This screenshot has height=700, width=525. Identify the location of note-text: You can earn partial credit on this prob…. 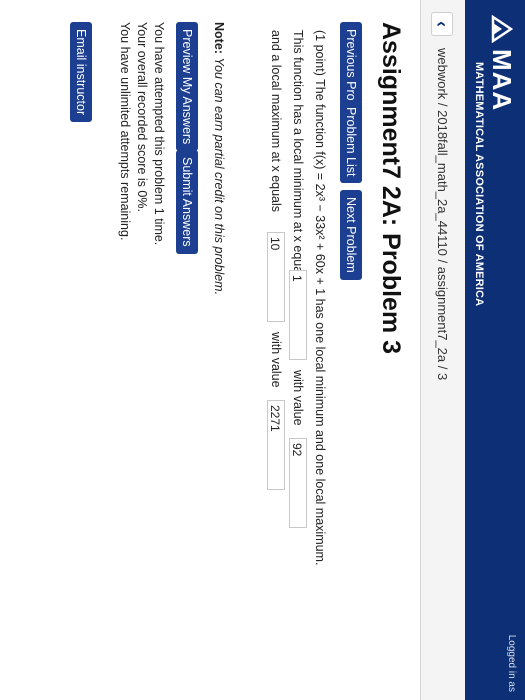
(219, 176).